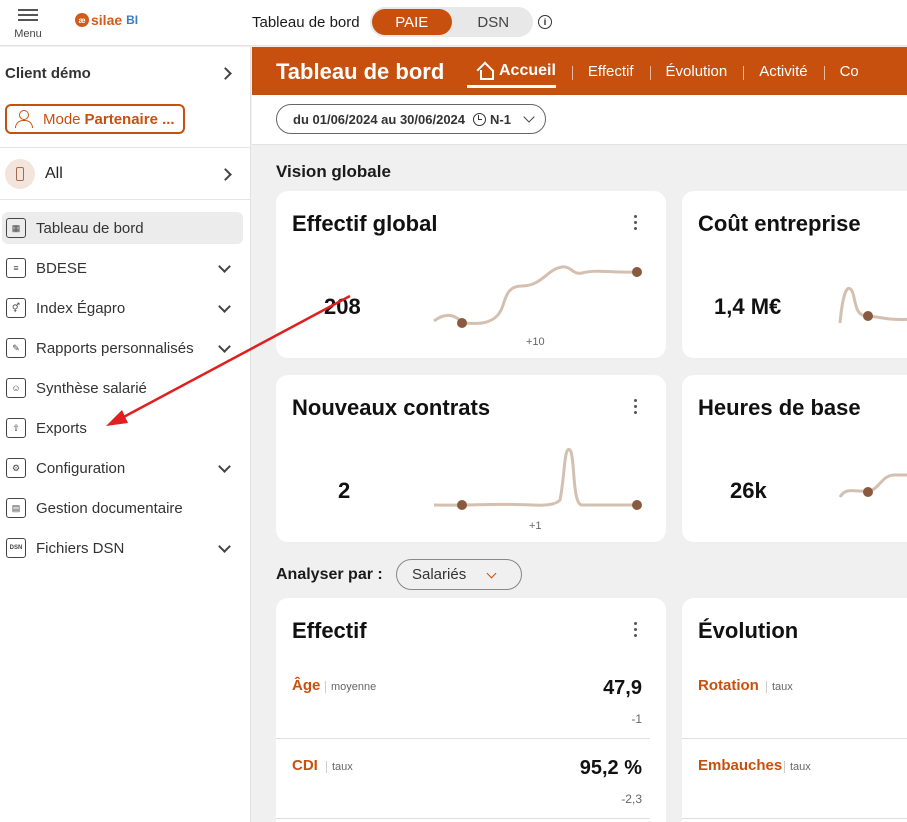 This screenshot has height=822, width=907. I want to click on card-title: Évolution, so click(748, 630).